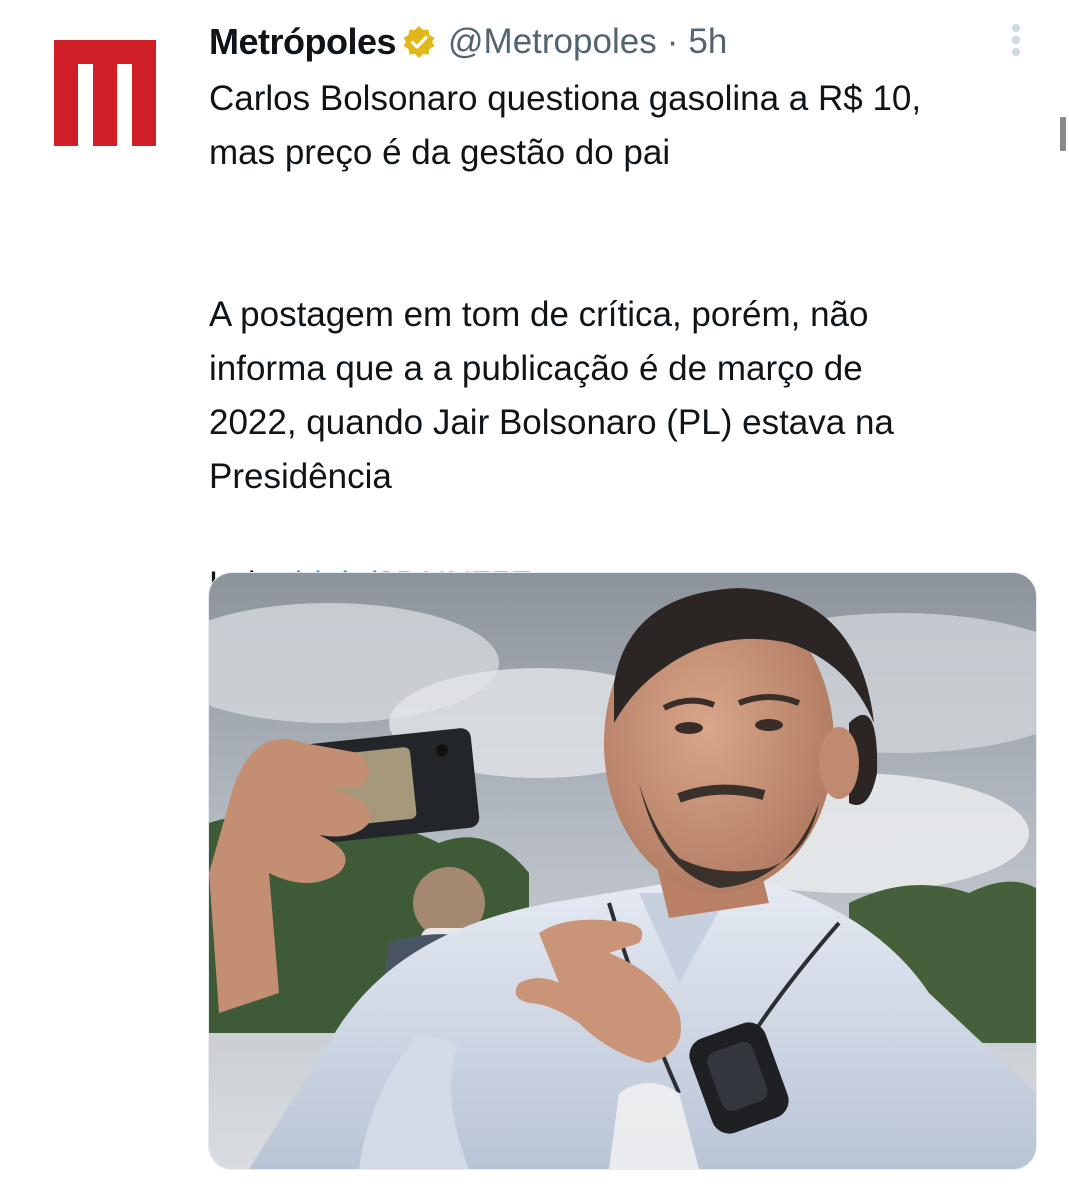  What do you see at coordinates (440, 152) in the screenshot?
I see `headline-line: mas preço é da gestão do pai` at bounding box center [440, 152].